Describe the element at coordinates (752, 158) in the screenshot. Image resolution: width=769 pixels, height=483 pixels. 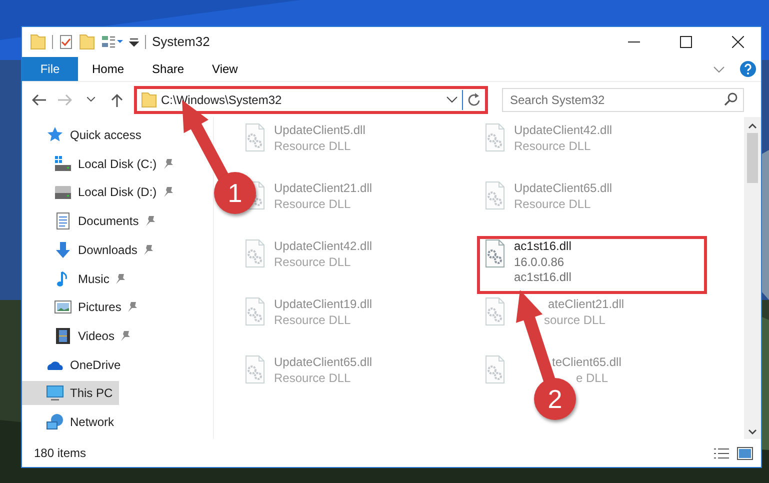
I see `scroll-thumb` at that location.